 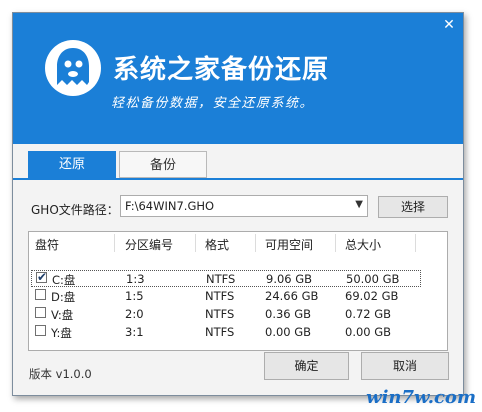 I want to click on check-icon: ✔, so click(x=42, y=277).